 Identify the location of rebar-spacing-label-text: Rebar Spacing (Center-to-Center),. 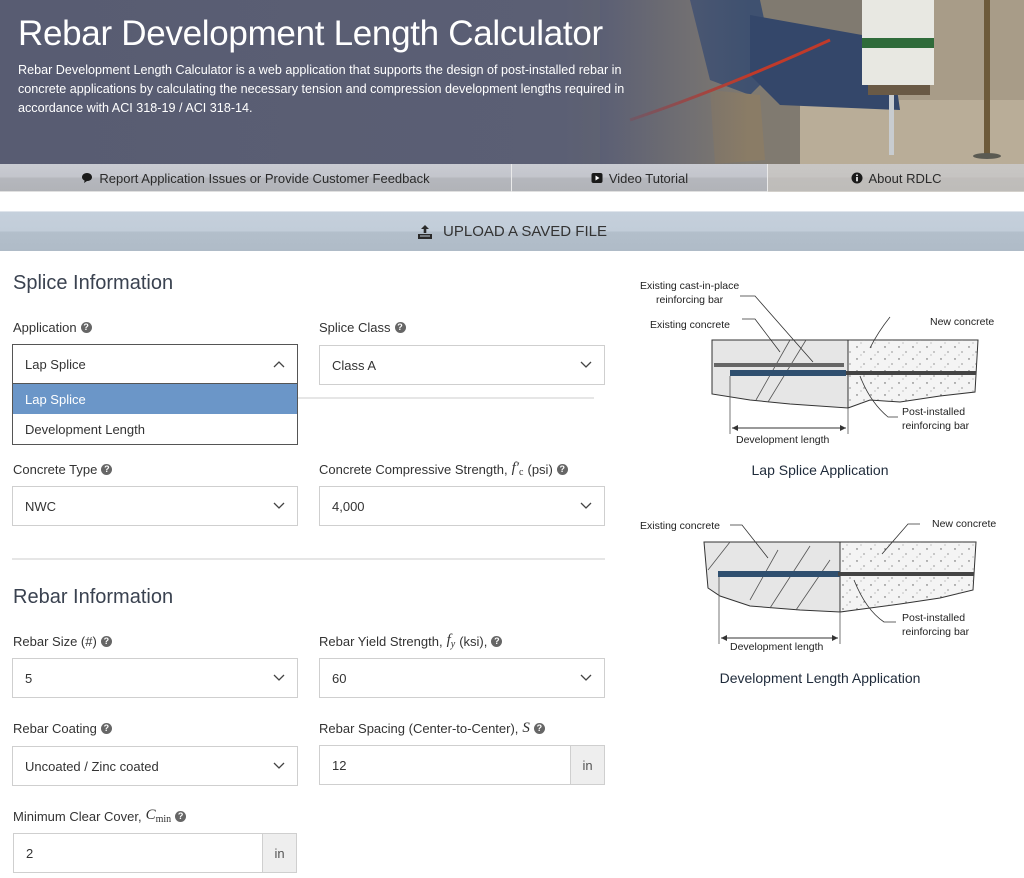
(419, 728).